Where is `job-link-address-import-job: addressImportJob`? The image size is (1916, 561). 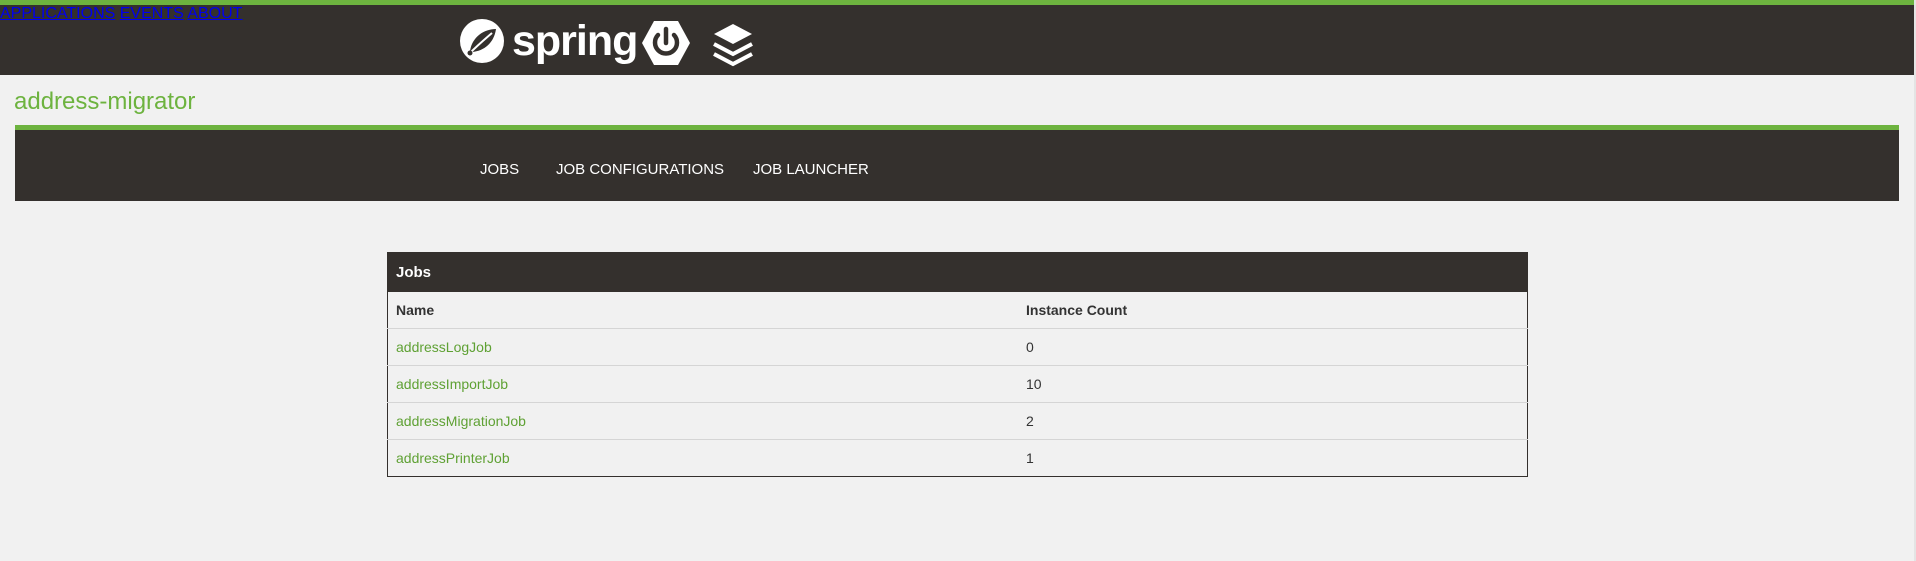
job-link-address-import-job: addressImportJob is located at coordinates (452, 384).